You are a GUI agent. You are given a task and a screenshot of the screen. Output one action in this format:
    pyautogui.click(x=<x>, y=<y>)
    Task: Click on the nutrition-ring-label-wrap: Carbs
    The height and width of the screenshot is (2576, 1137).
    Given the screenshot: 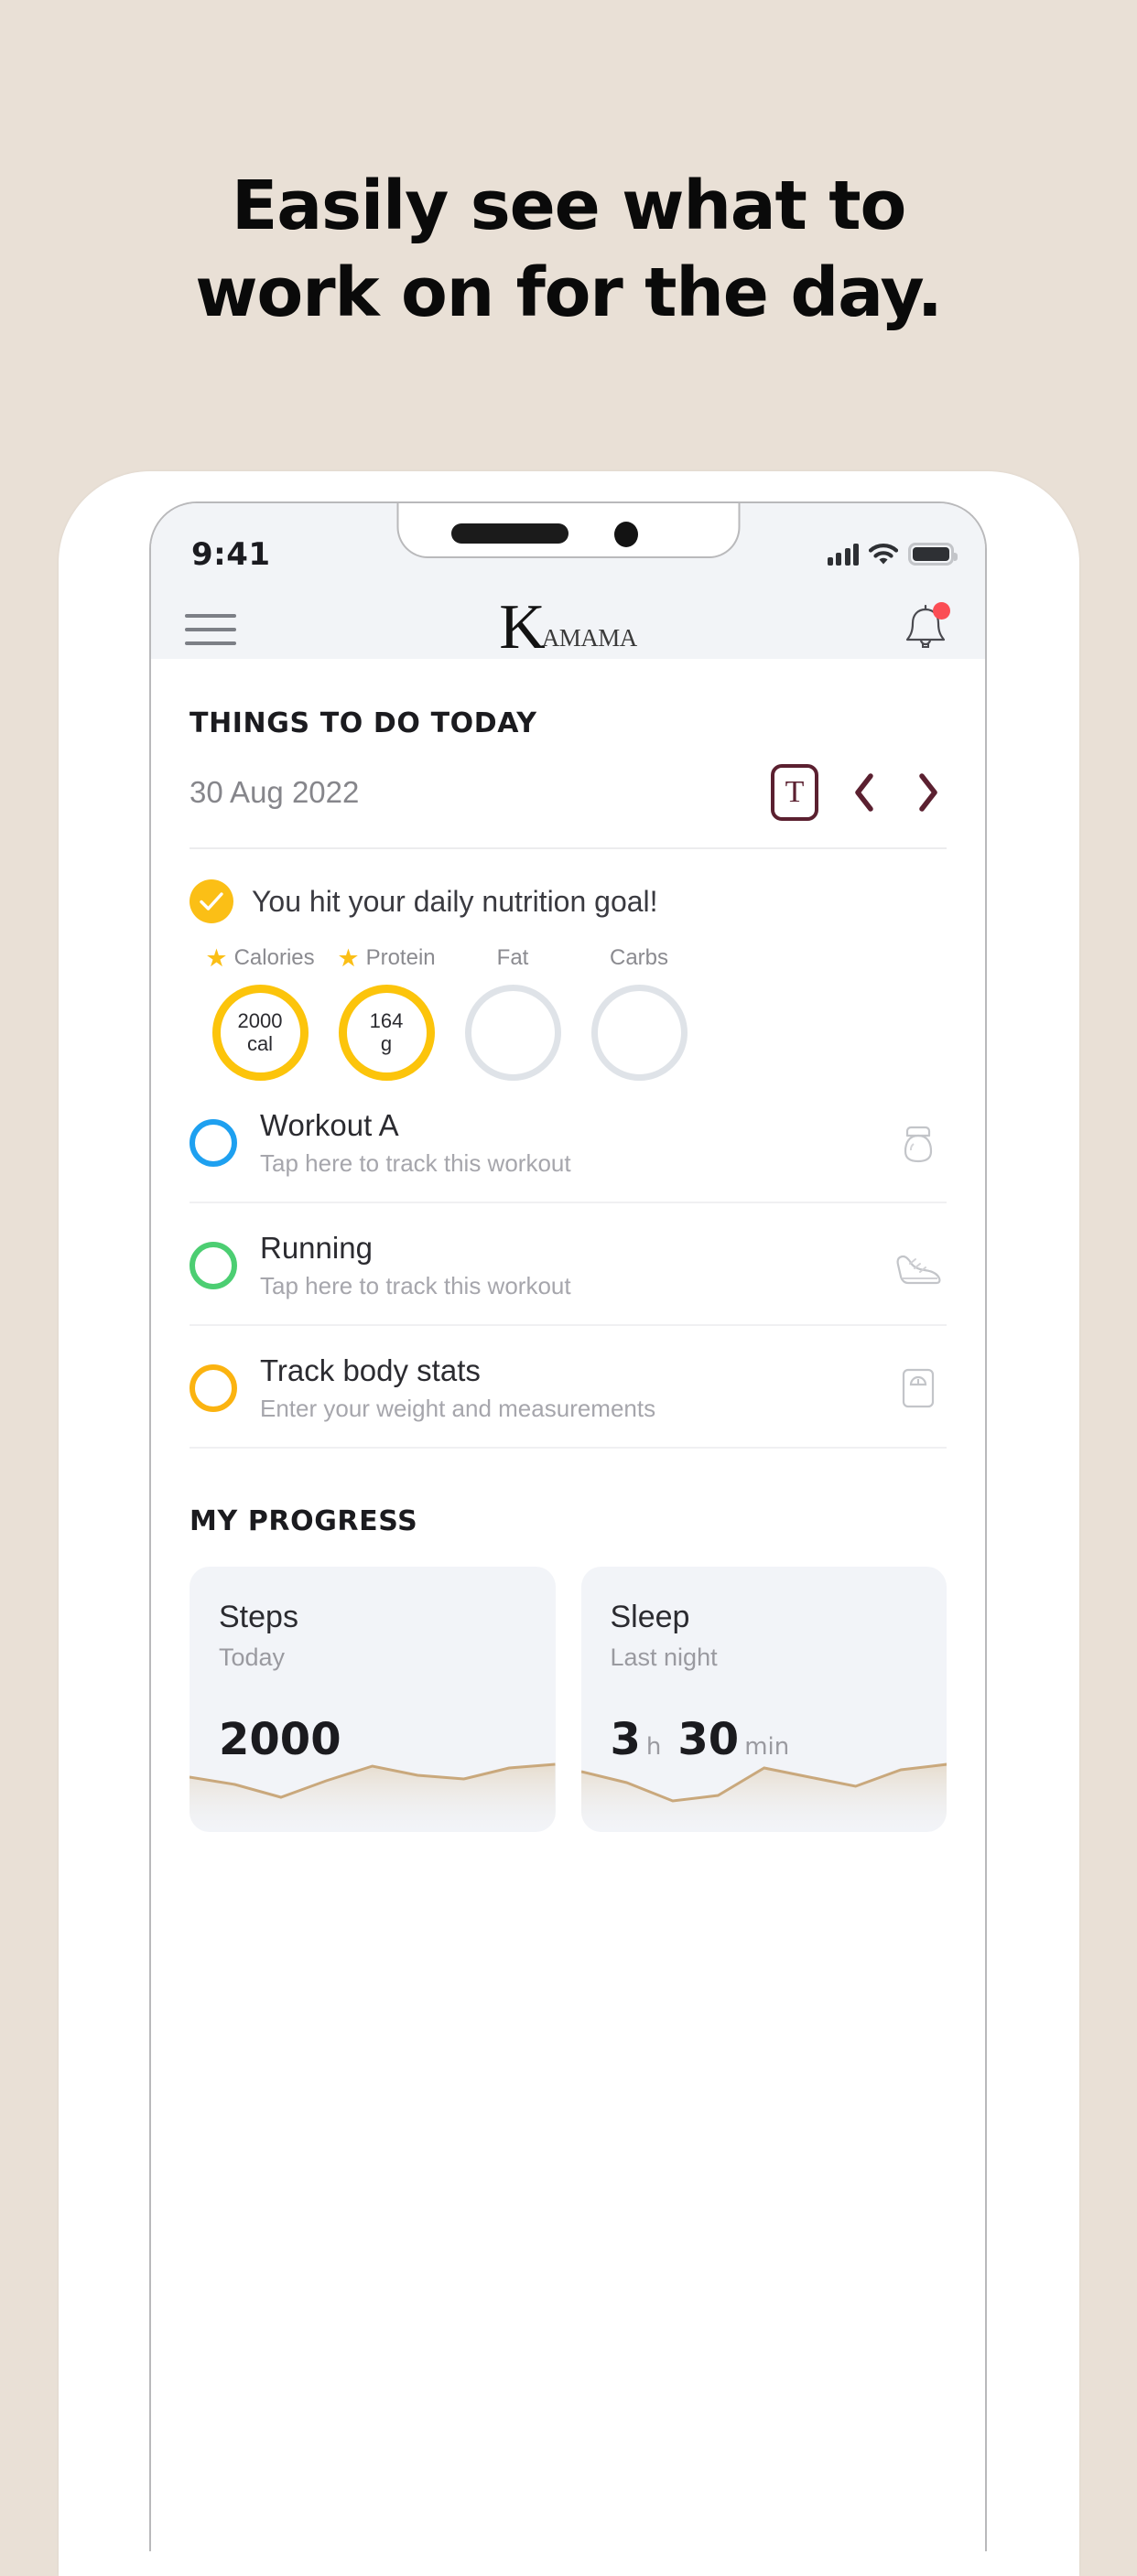 What is the action you would take?
    pyautogui.click(x=639, y=958)
    